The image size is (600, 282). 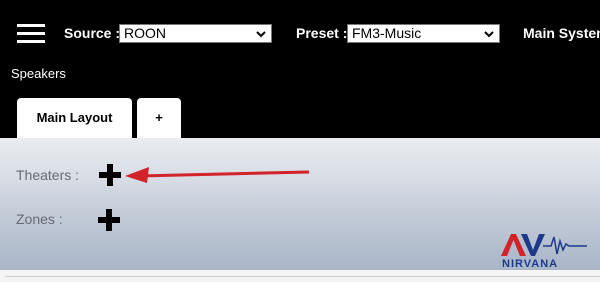 What do you see at coordinates (92, 33) in the screenshot?
I see `source-label: Source :` at bounding box center [92, 33].